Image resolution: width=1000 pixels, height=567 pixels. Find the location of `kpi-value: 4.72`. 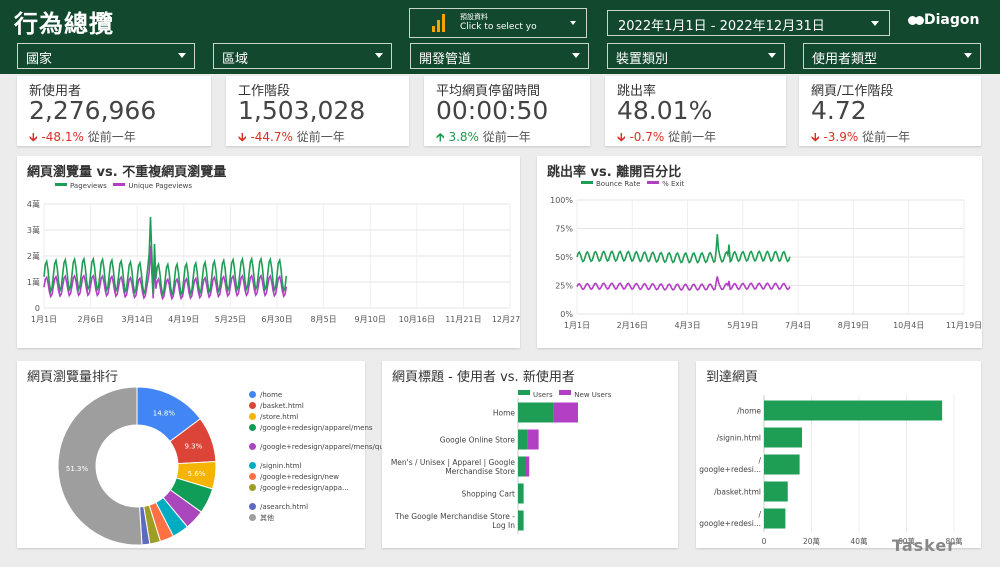

kpi-value: 4.72 is located at coordinates (839, 110).